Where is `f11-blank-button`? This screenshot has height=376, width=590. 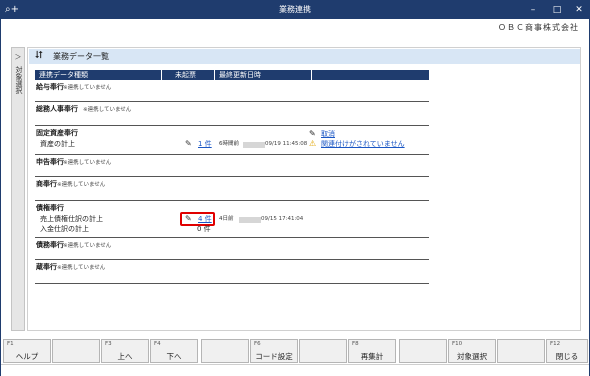
f11-blank-button is located at coordinates (521, 351).